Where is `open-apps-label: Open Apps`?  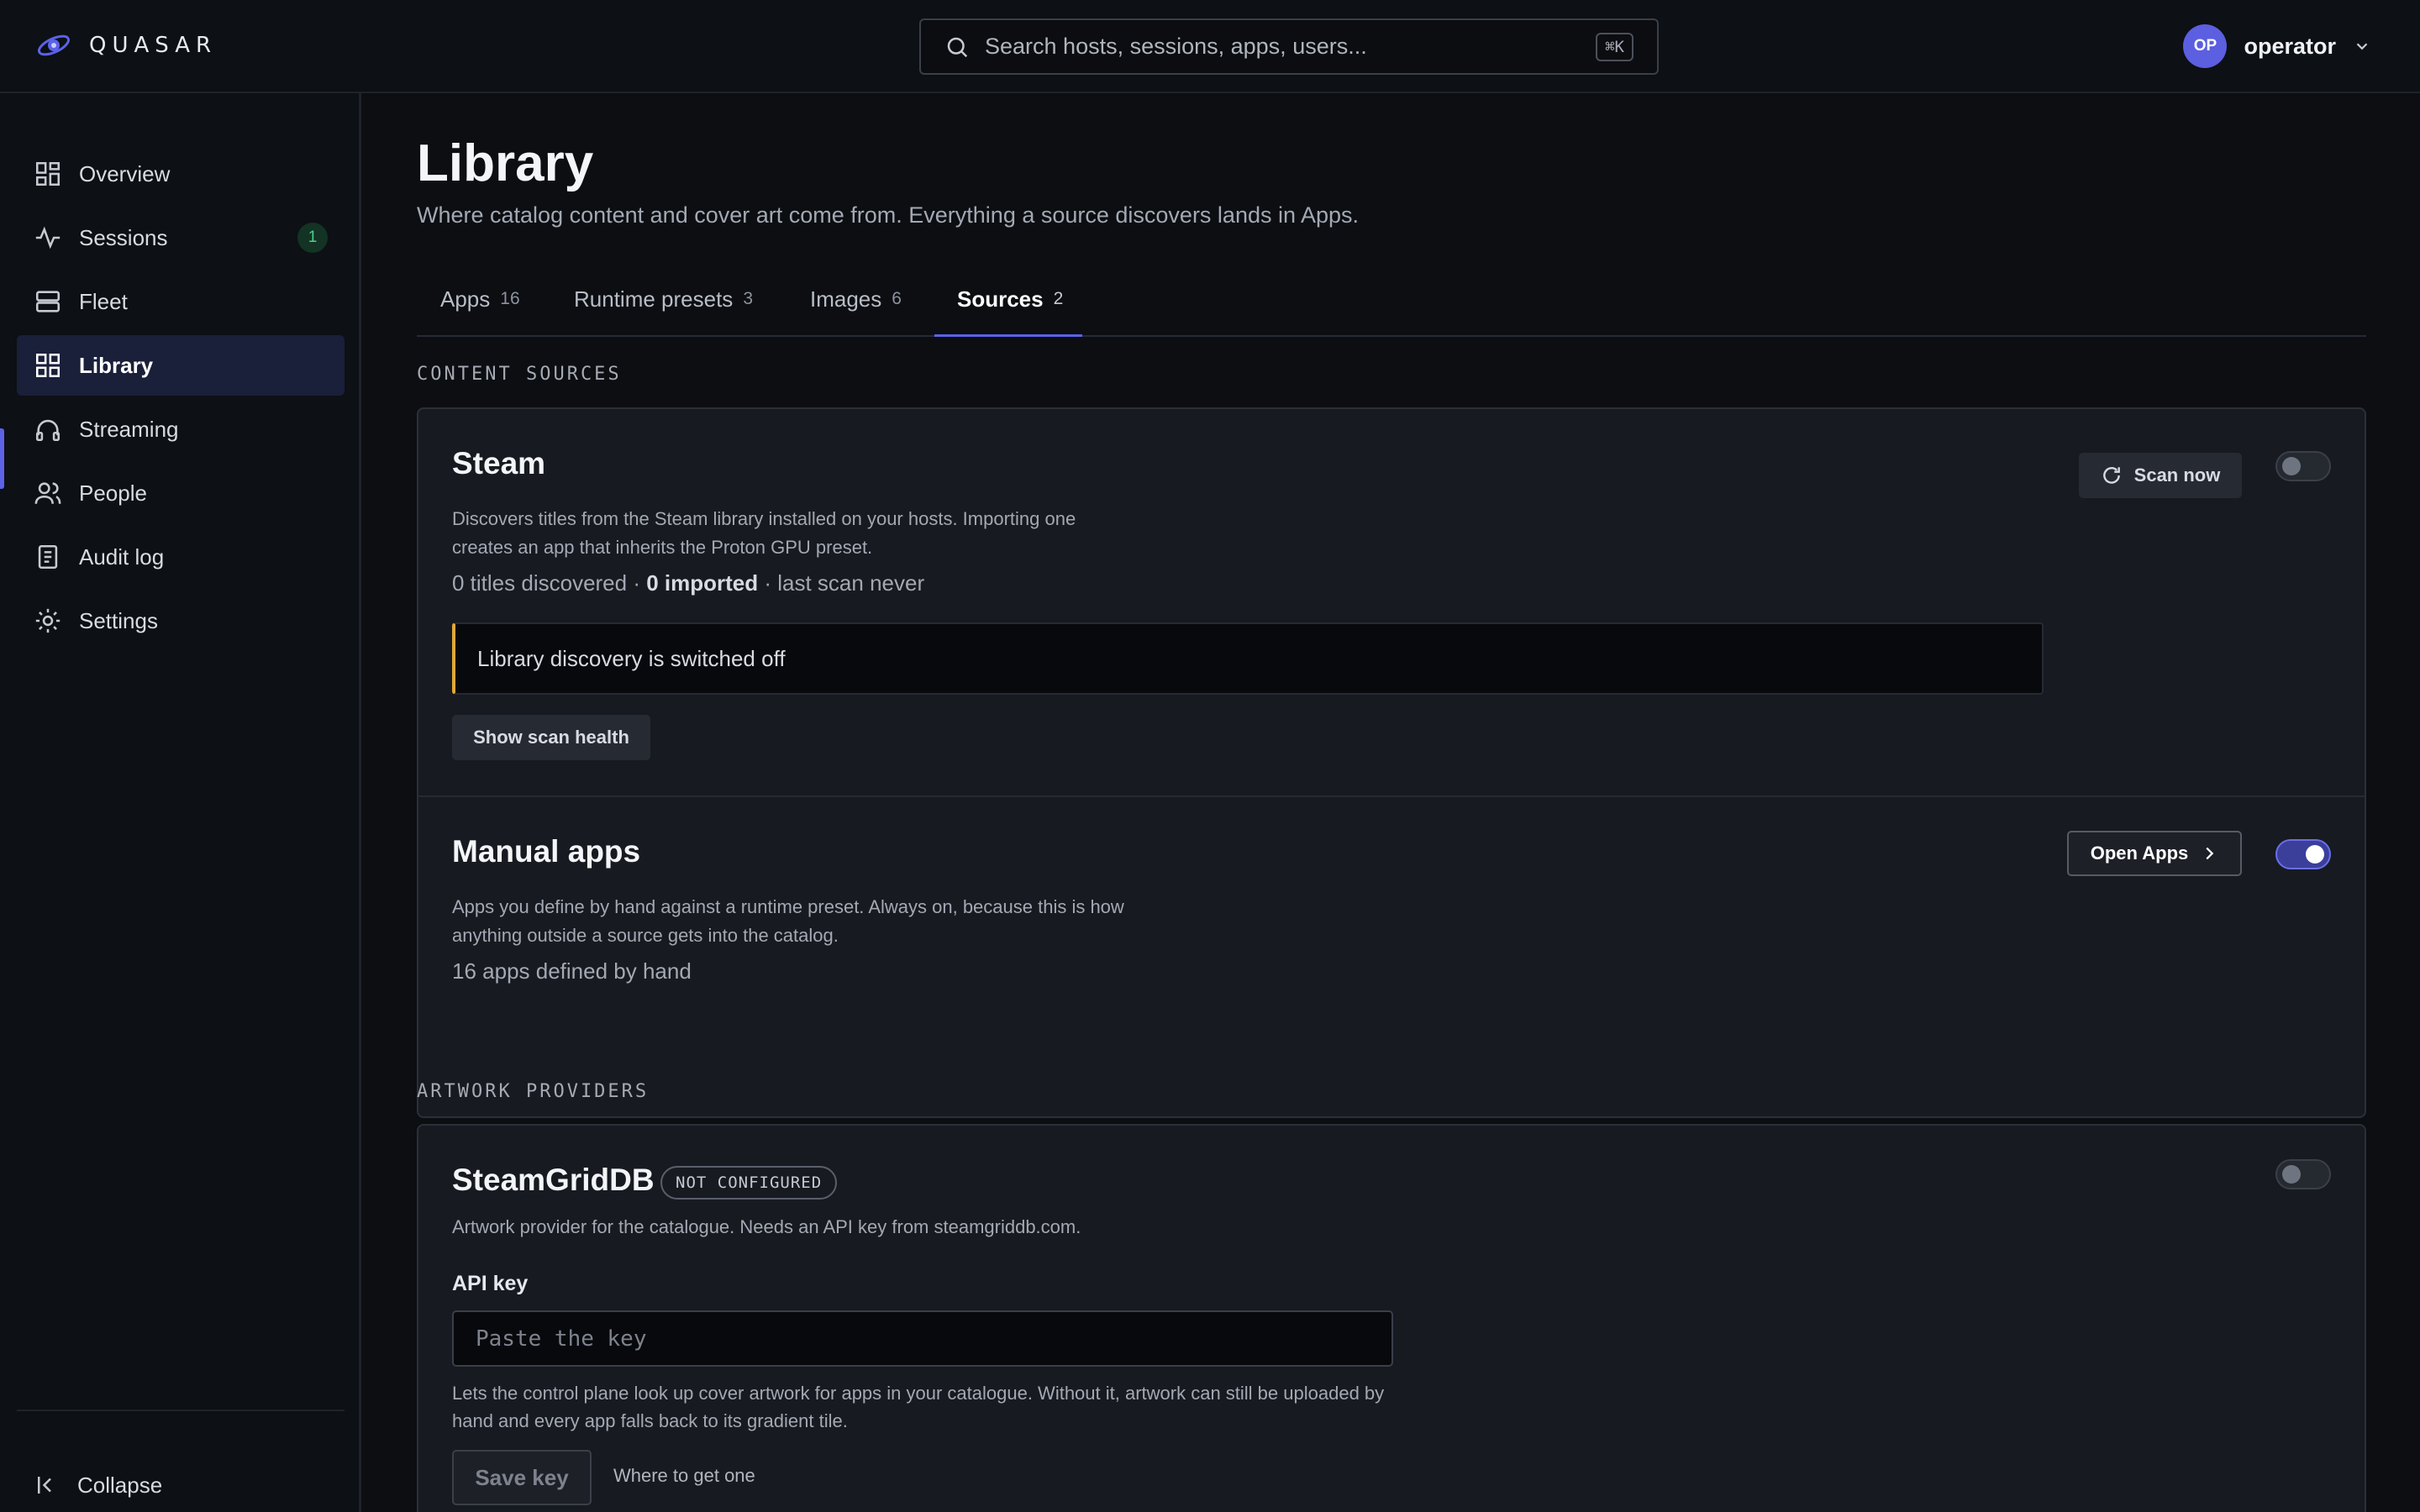 open-apps-label: Open Apps is located at coordinates (2140, 853).